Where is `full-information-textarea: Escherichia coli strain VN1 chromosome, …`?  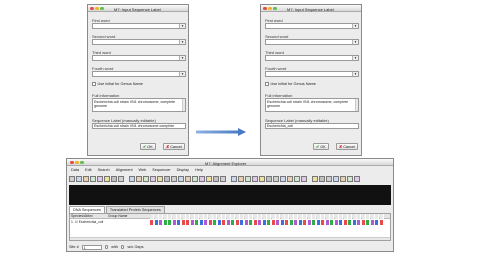
full-information-textarea: Escherichia coli strain VN1 chromosome, … is located at coordinates (312, 105).